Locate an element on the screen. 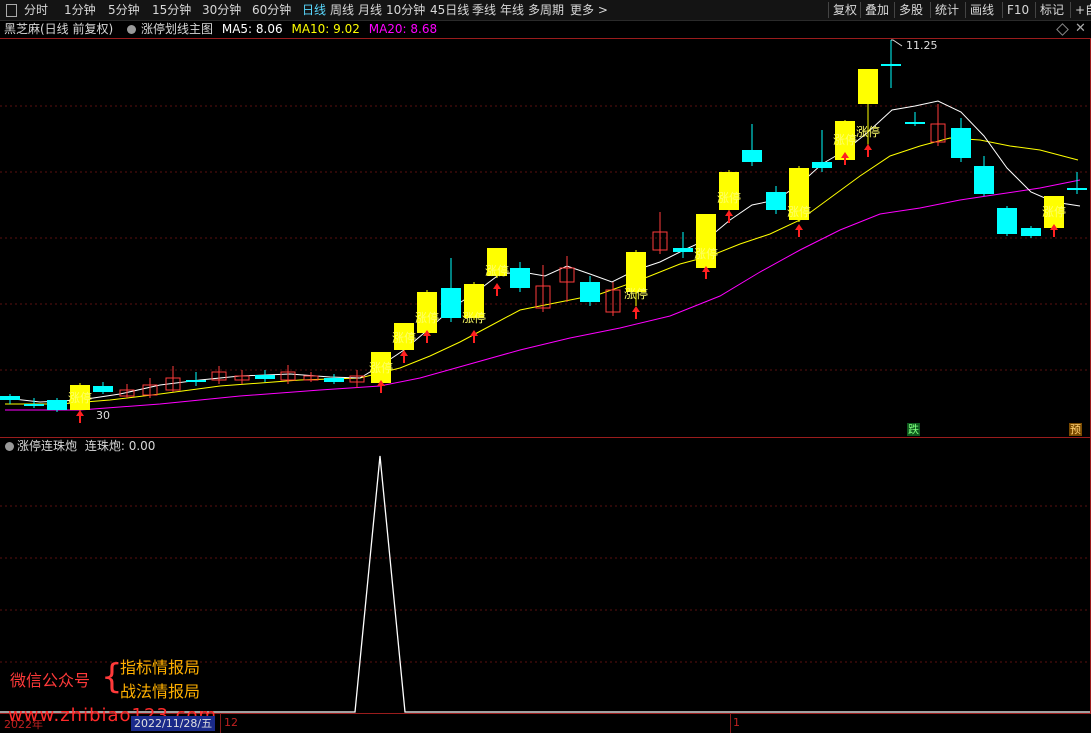 The image size is (1091, 733). sub-chart-header: 涨停连珠炮 连珠炮: 0.00 is located at coordinates (77, 446).